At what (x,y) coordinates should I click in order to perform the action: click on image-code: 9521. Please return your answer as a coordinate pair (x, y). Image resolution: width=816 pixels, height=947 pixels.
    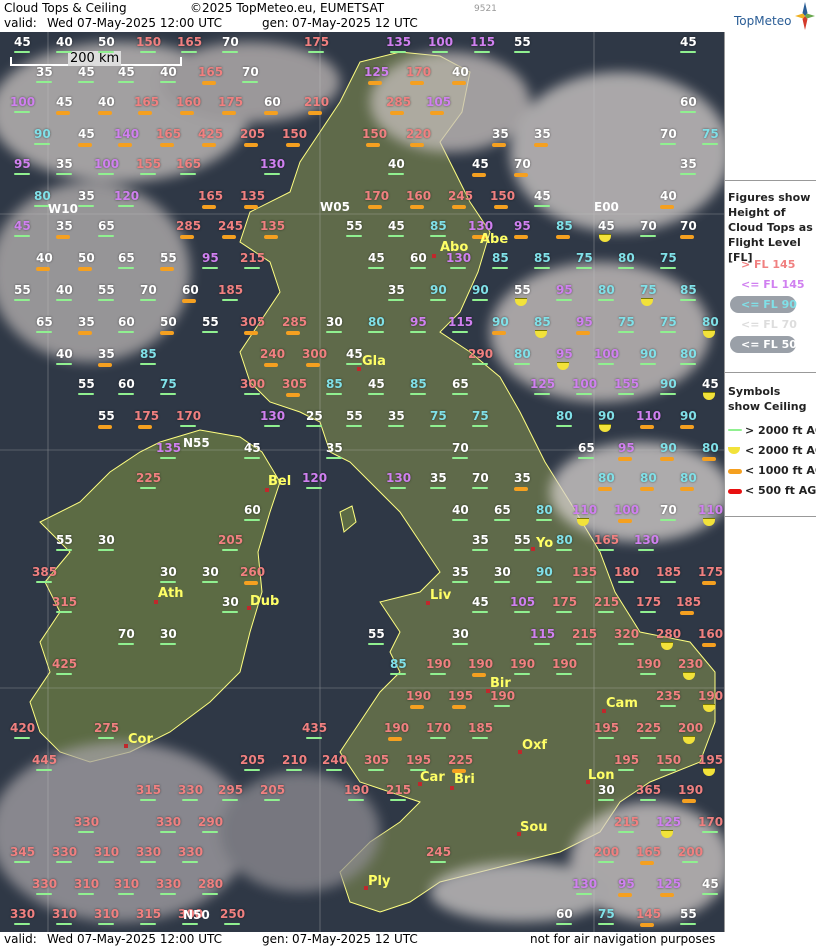
    Looking at the image, I should click on (485, 9).